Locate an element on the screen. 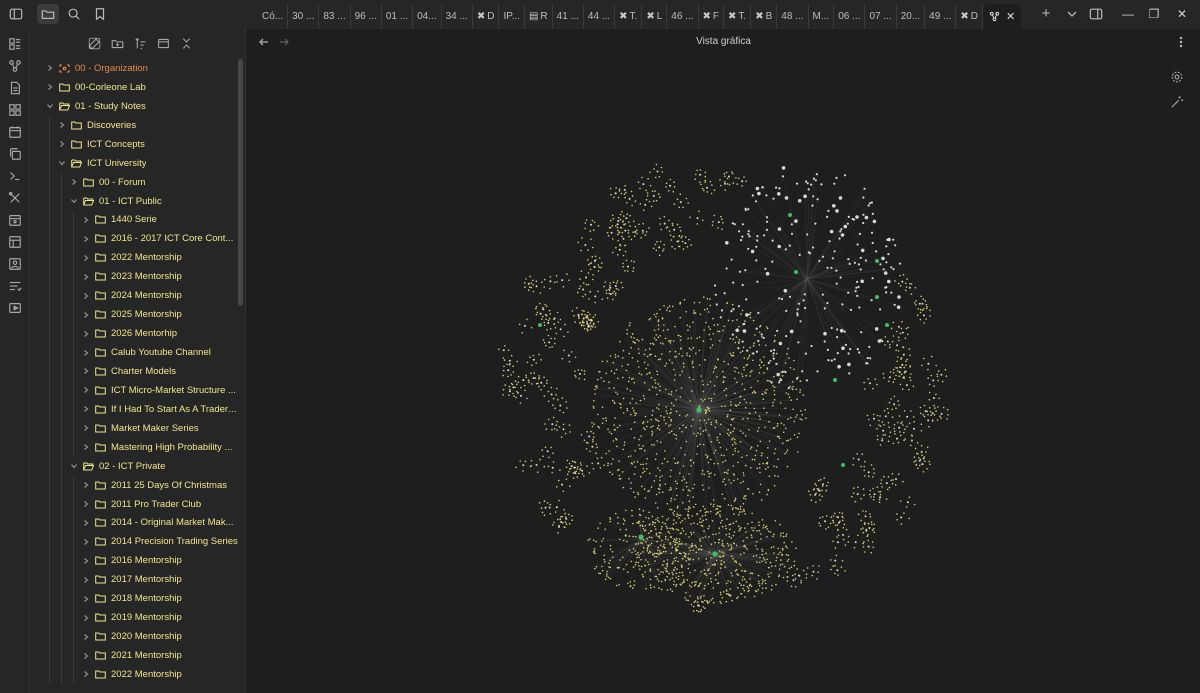 The height and width of the screenshot is (693, 1200). new-note-icon is located at coordinates (94, 43).